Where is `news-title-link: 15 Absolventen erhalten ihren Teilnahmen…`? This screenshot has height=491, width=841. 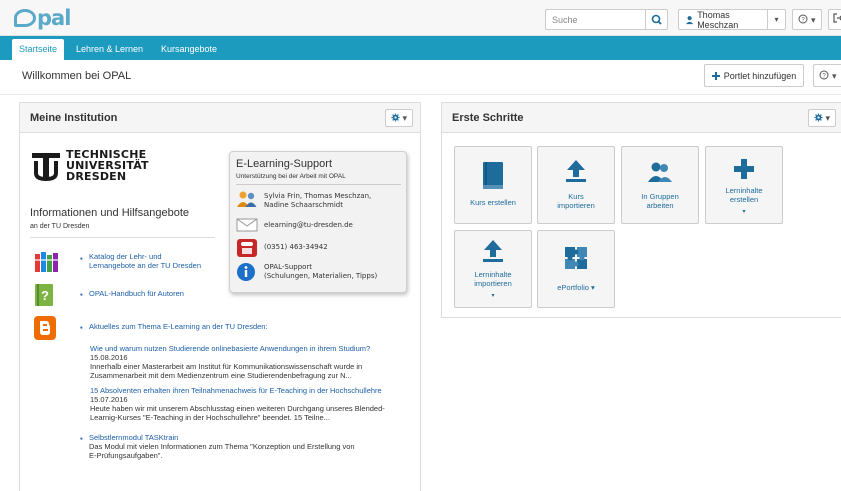
news-title-link: 15 Absolventen erhalten ihren Teilnahmen… is located at coordinates (255, 390).